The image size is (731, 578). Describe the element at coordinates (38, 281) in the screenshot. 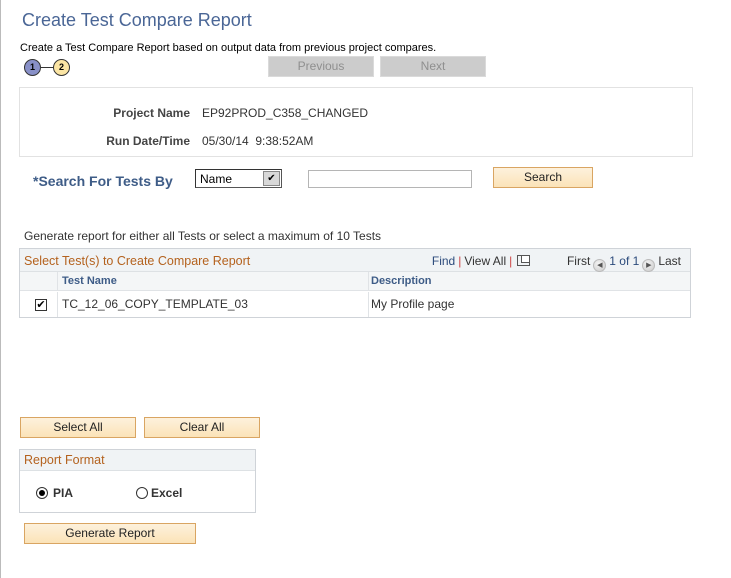

I see `col-header-select` at that location.